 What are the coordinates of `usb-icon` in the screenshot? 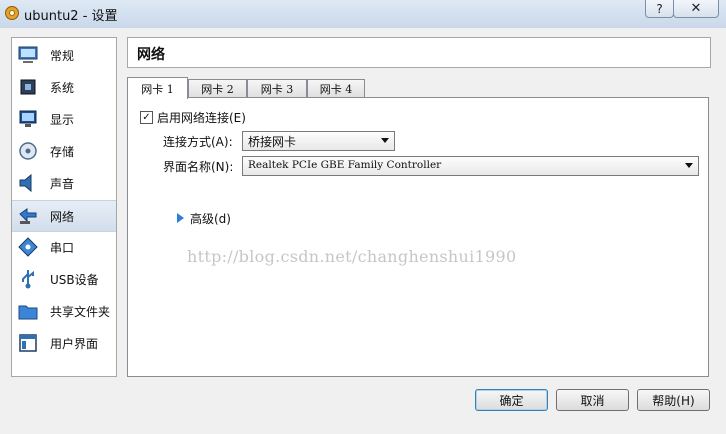 It's located at (28, 279).